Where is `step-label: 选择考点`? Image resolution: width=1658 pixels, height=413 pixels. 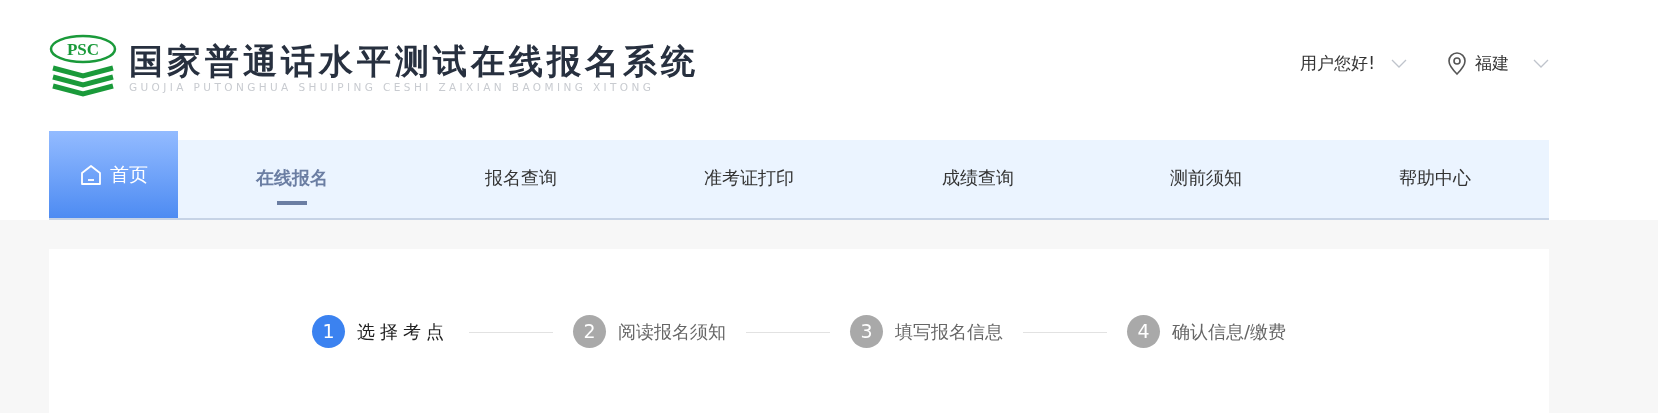 step-label: 选择考点 is located at coordinates (402, 332).